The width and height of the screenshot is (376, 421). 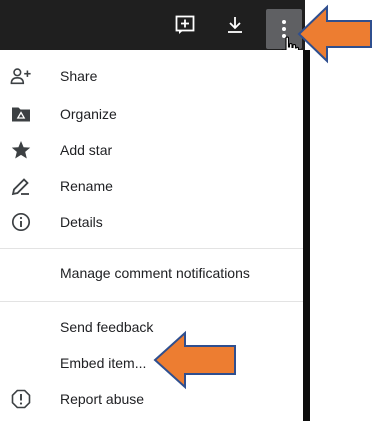 What do you see at coordinates (21, 399) in the screenshot?
I see `report-icon` at bounding box center [21, 399].